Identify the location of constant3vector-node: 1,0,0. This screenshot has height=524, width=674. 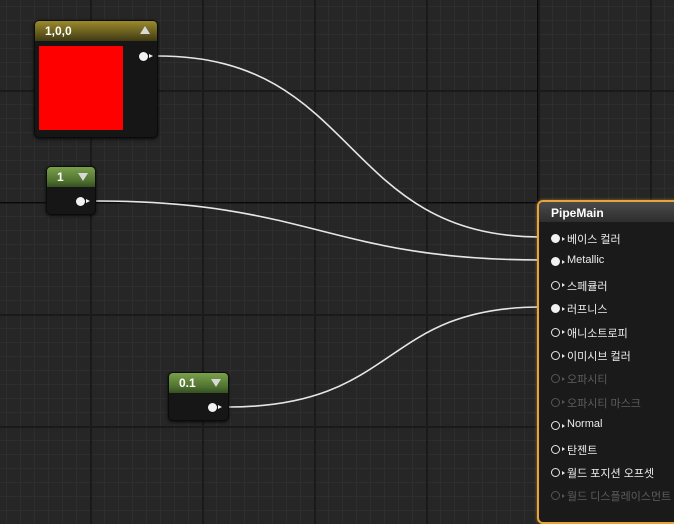
(96, 79).